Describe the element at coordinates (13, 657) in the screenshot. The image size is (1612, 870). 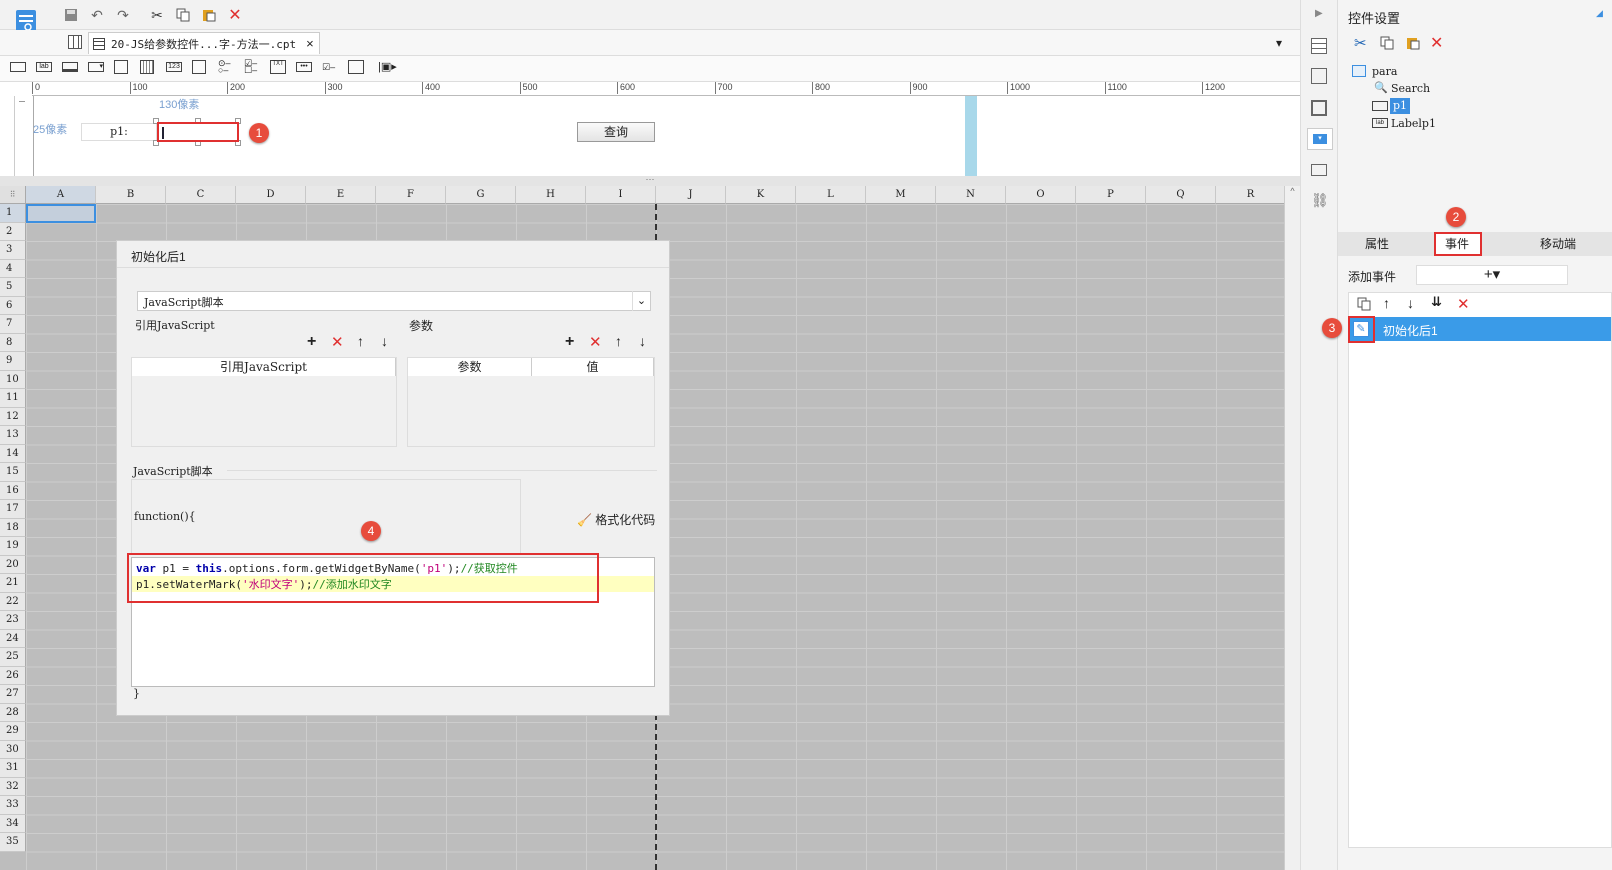
I see `row-header: 25` at that location.